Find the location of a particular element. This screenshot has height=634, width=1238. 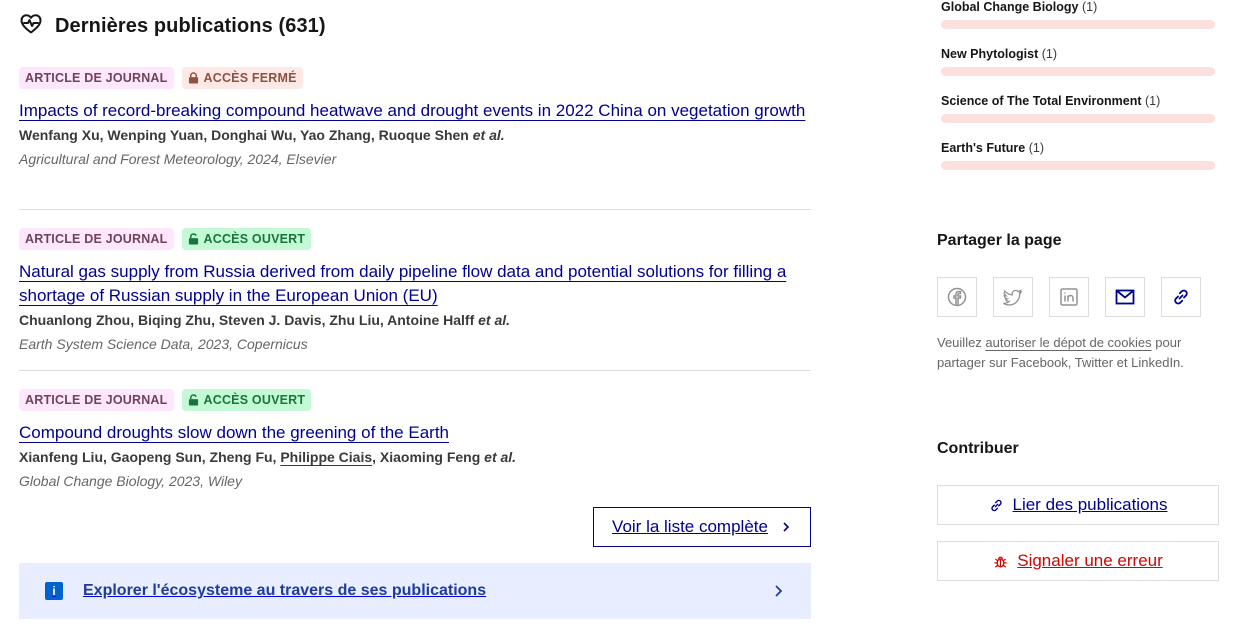

journal-stat: Earth's Future (1) is located at coordinates (1078, 155).